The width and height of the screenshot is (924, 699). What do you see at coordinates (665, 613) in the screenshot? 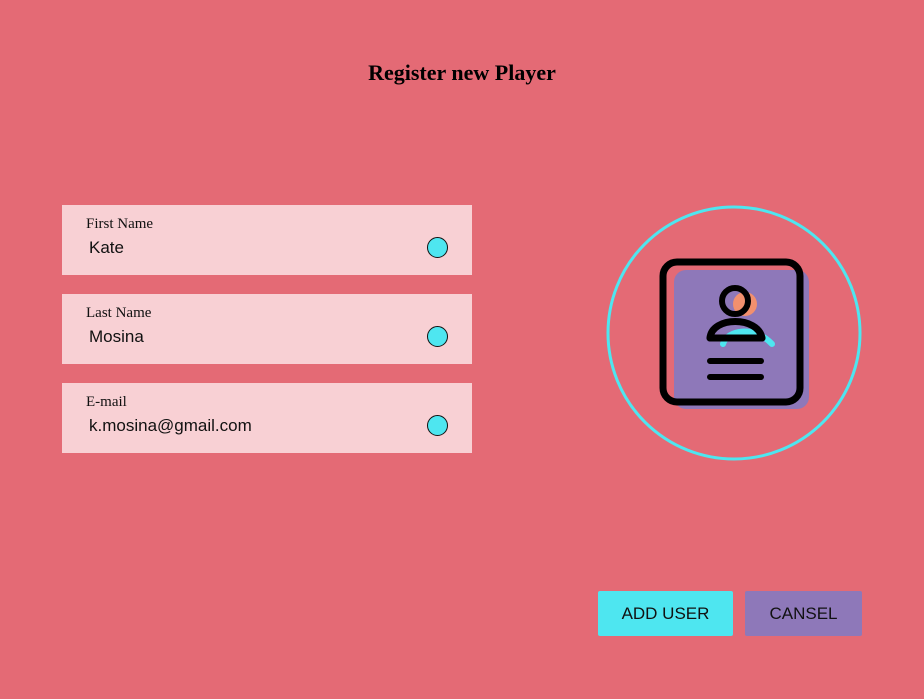
I see `add-user-button: ADD USER` at bounding box center [665, 613].